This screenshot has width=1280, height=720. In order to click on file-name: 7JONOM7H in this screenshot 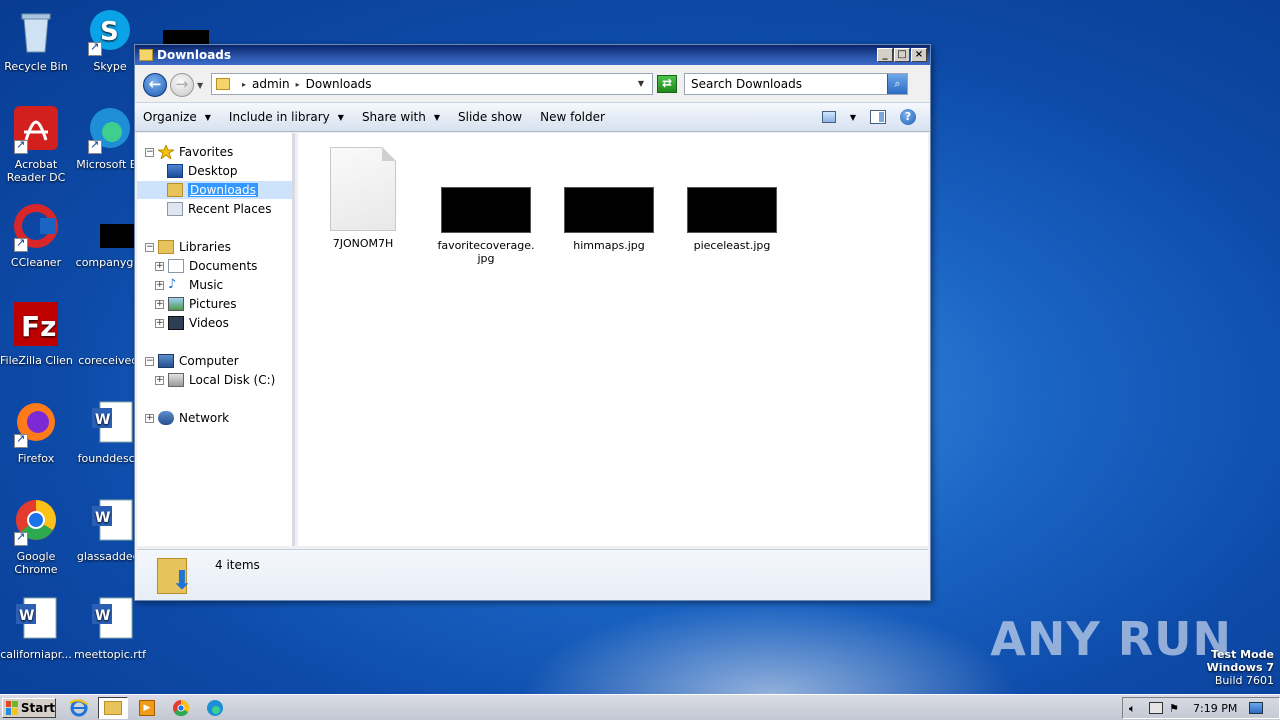, I will do `click(363, 243)`.